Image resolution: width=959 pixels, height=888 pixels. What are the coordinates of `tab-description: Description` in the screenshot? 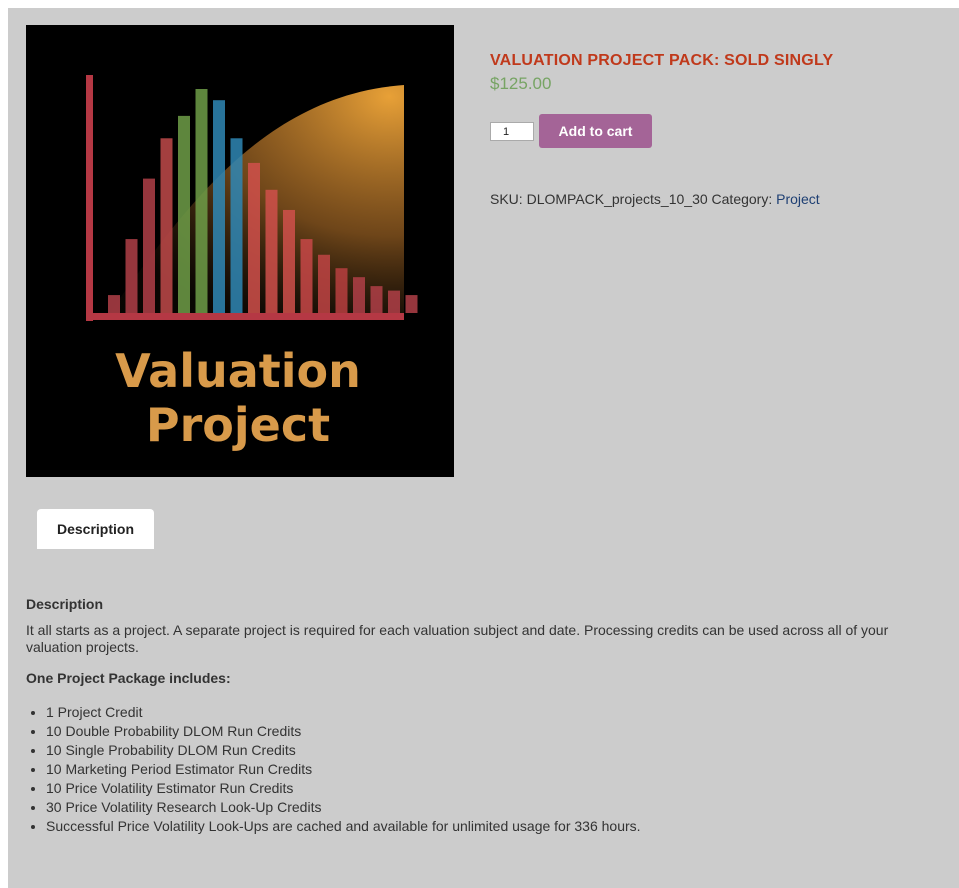 It's located at (95, 529).